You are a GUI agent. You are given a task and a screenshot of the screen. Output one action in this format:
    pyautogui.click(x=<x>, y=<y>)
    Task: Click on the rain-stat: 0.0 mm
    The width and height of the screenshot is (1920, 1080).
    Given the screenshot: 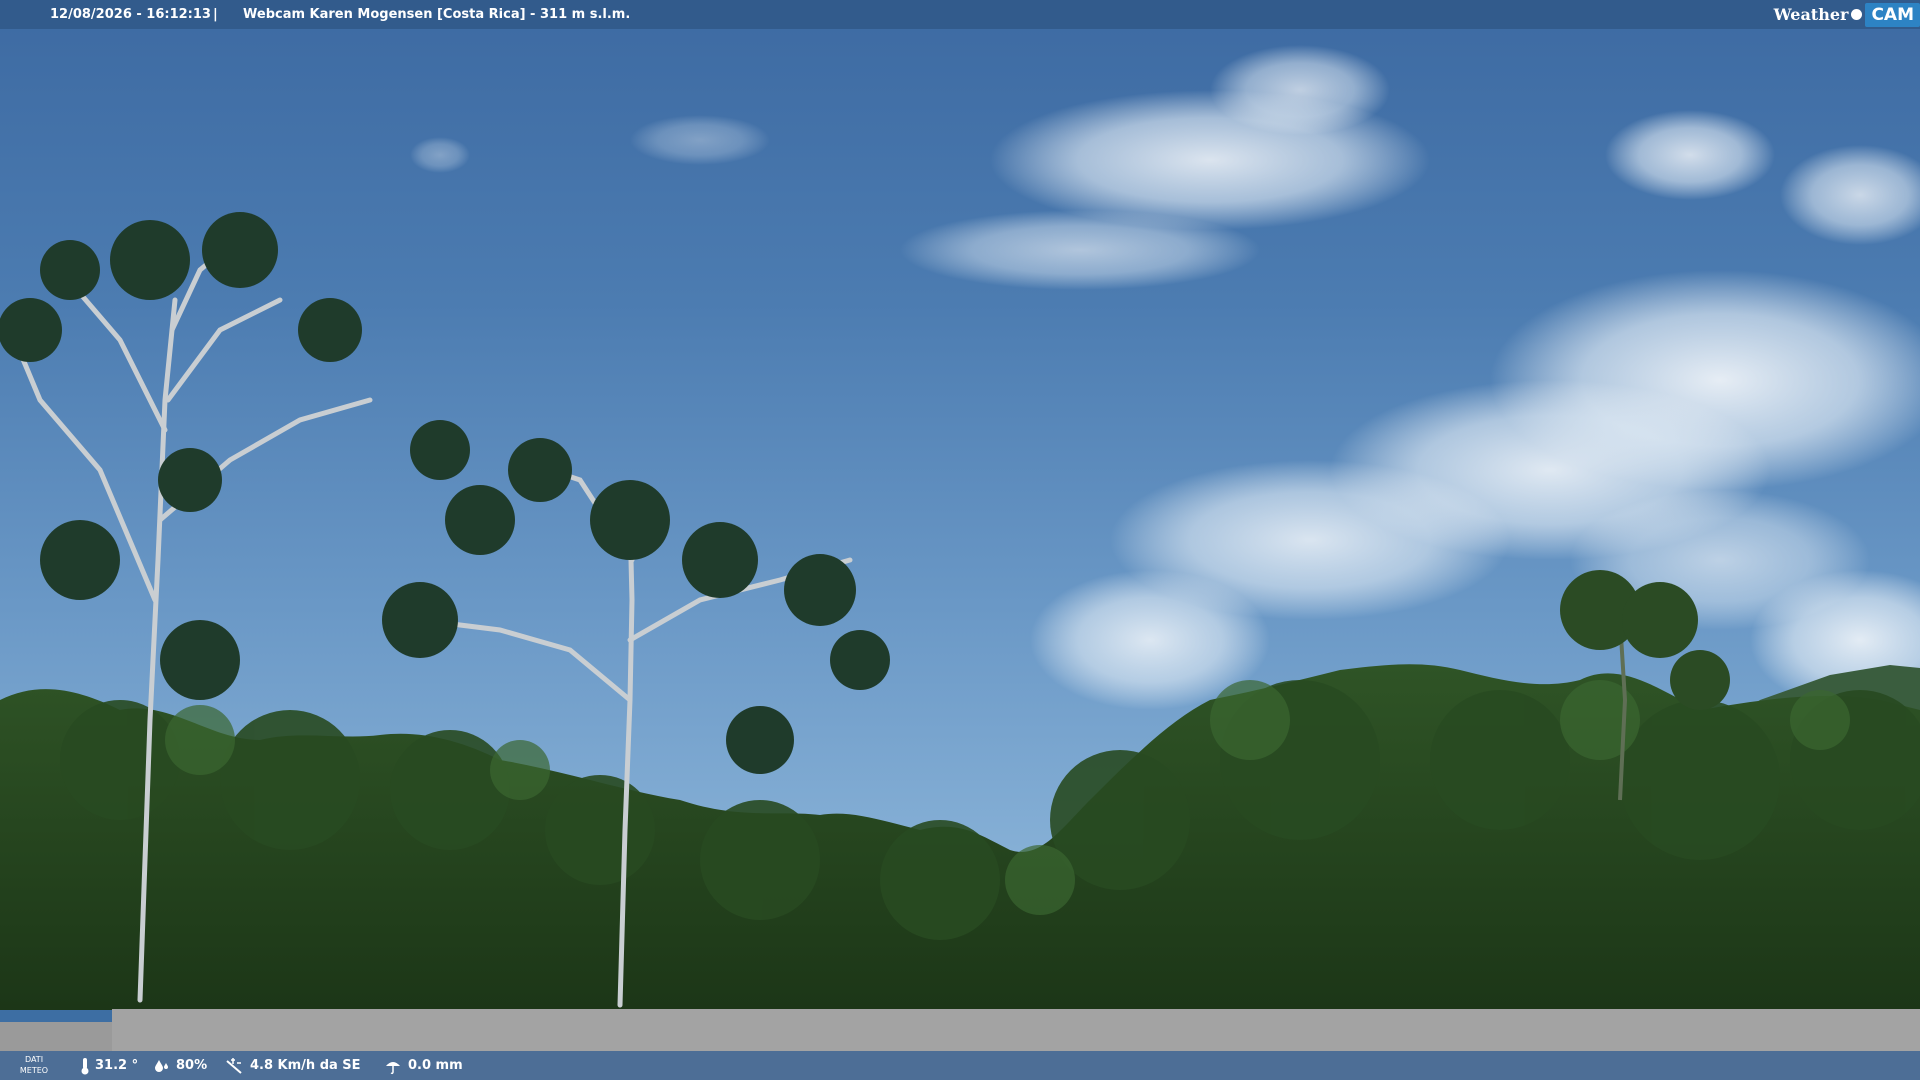 What is the action you would take?
    pyautogui.click(x=423, y=1065)
    